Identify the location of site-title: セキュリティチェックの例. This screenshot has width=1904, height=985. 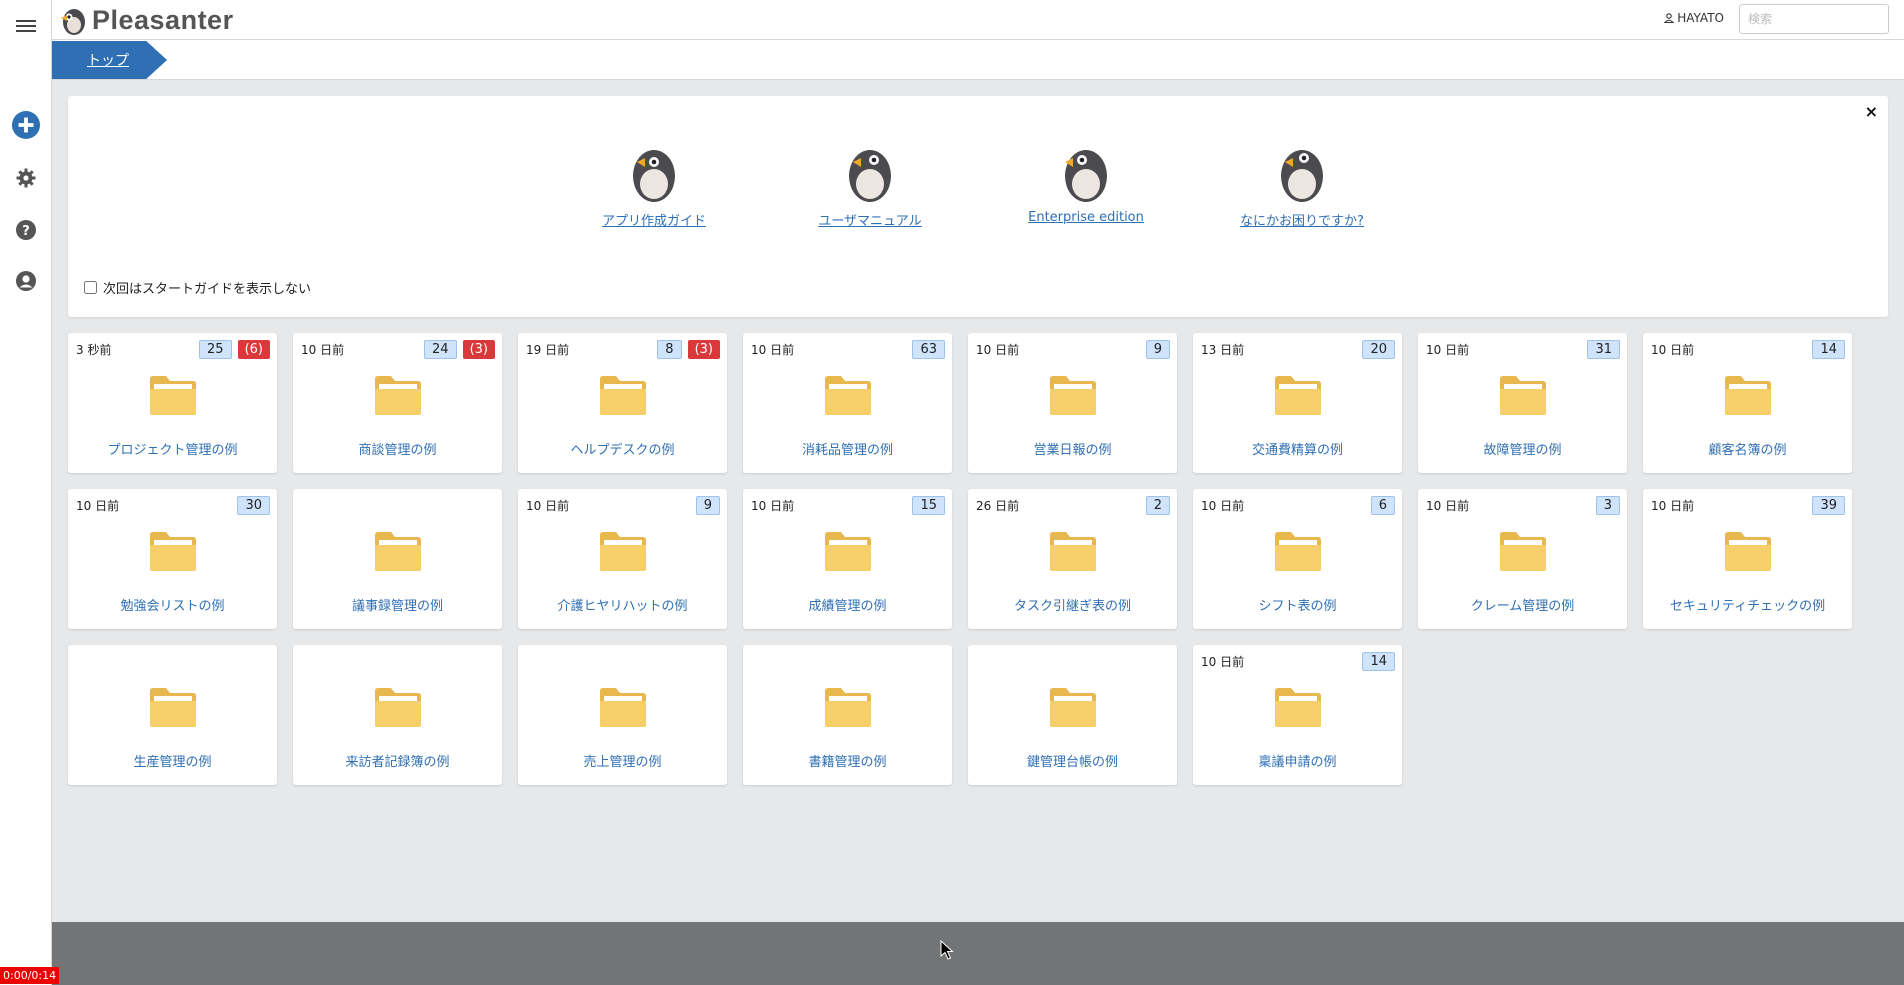
(1747, 604).